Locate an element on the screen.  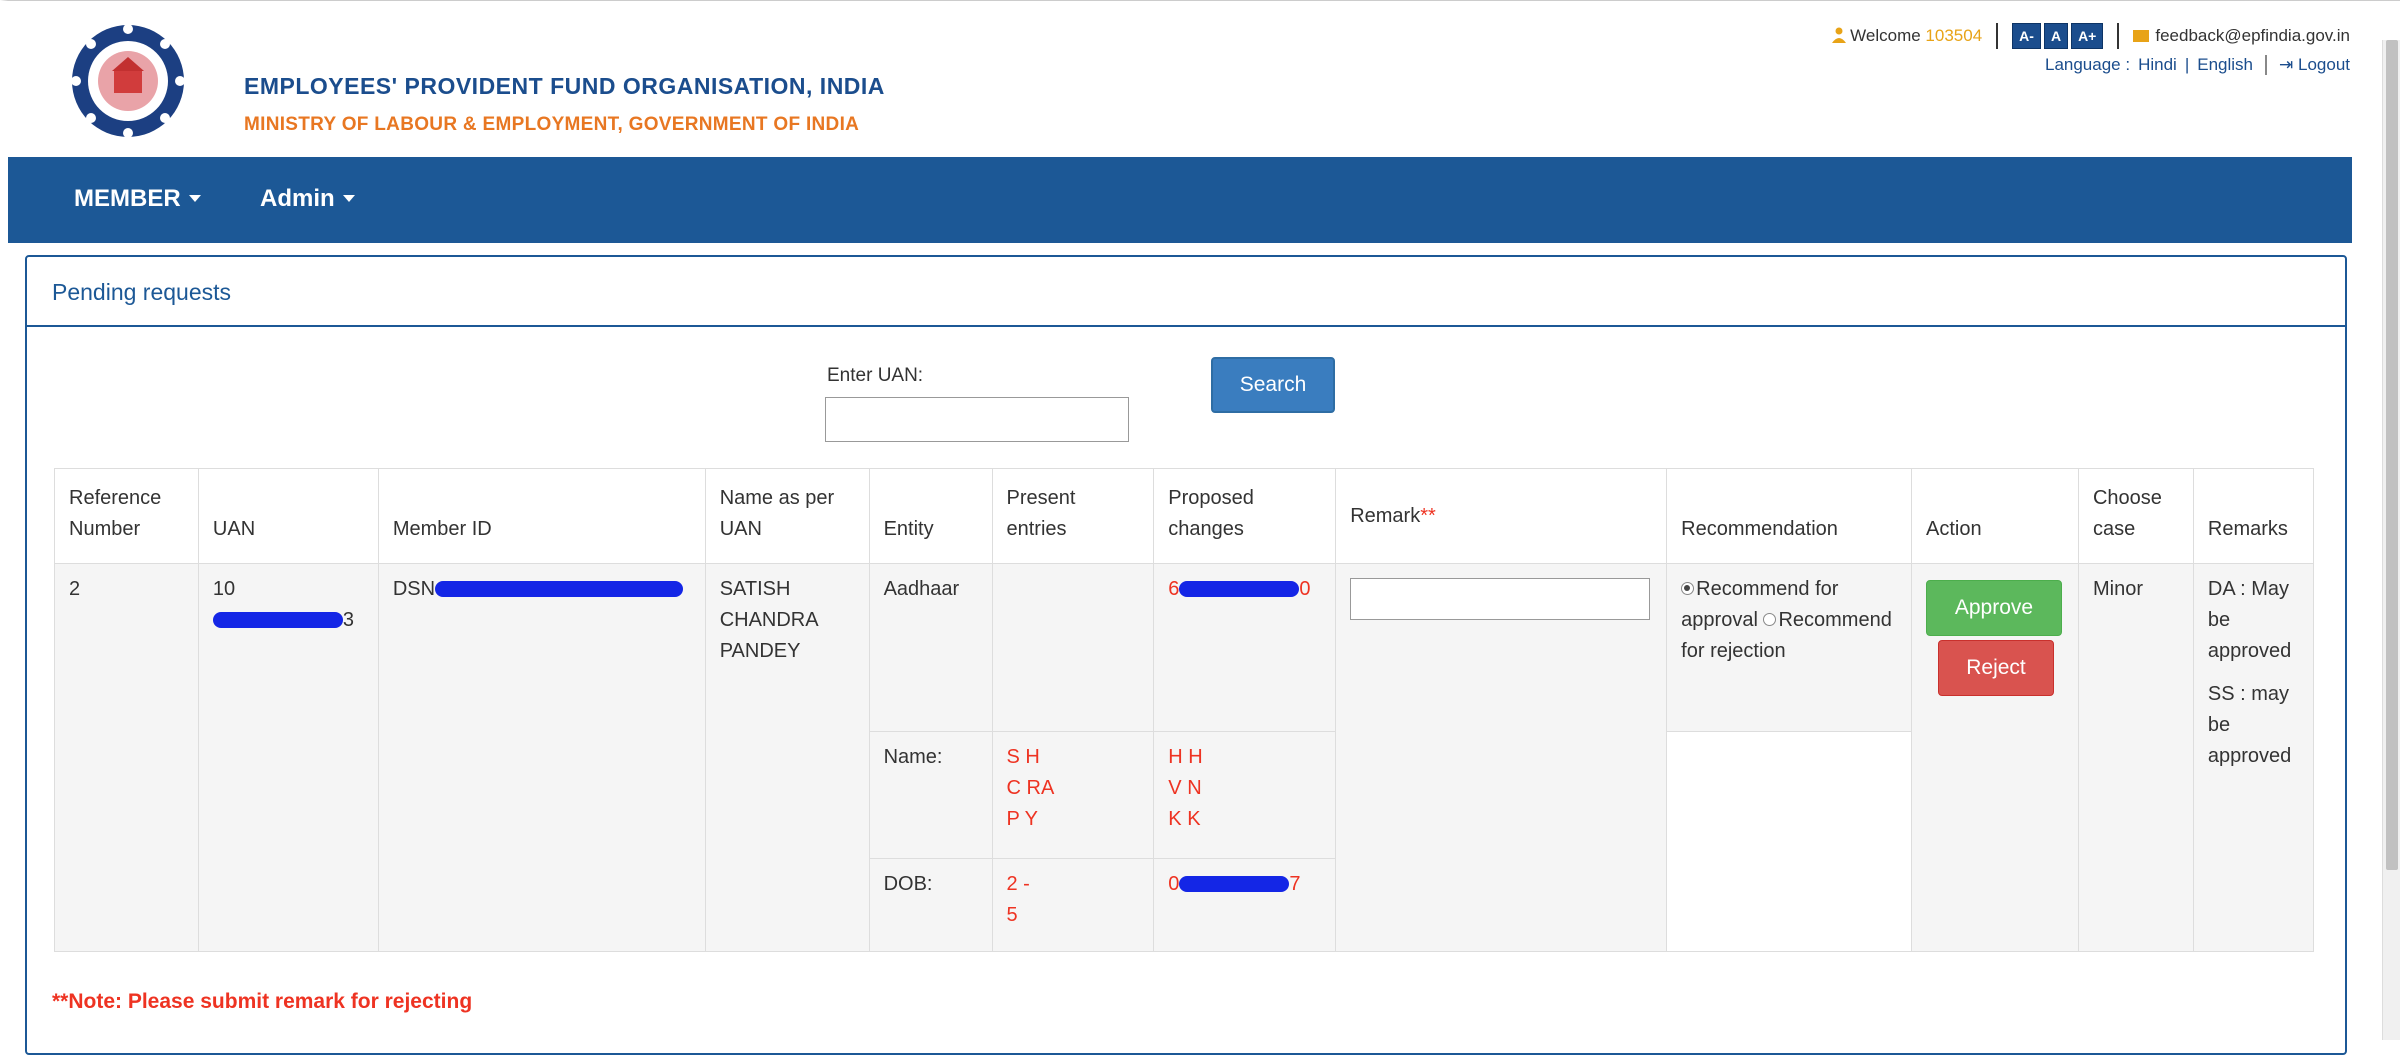
reject-button: Reject is located at coordinates (1995, 668).